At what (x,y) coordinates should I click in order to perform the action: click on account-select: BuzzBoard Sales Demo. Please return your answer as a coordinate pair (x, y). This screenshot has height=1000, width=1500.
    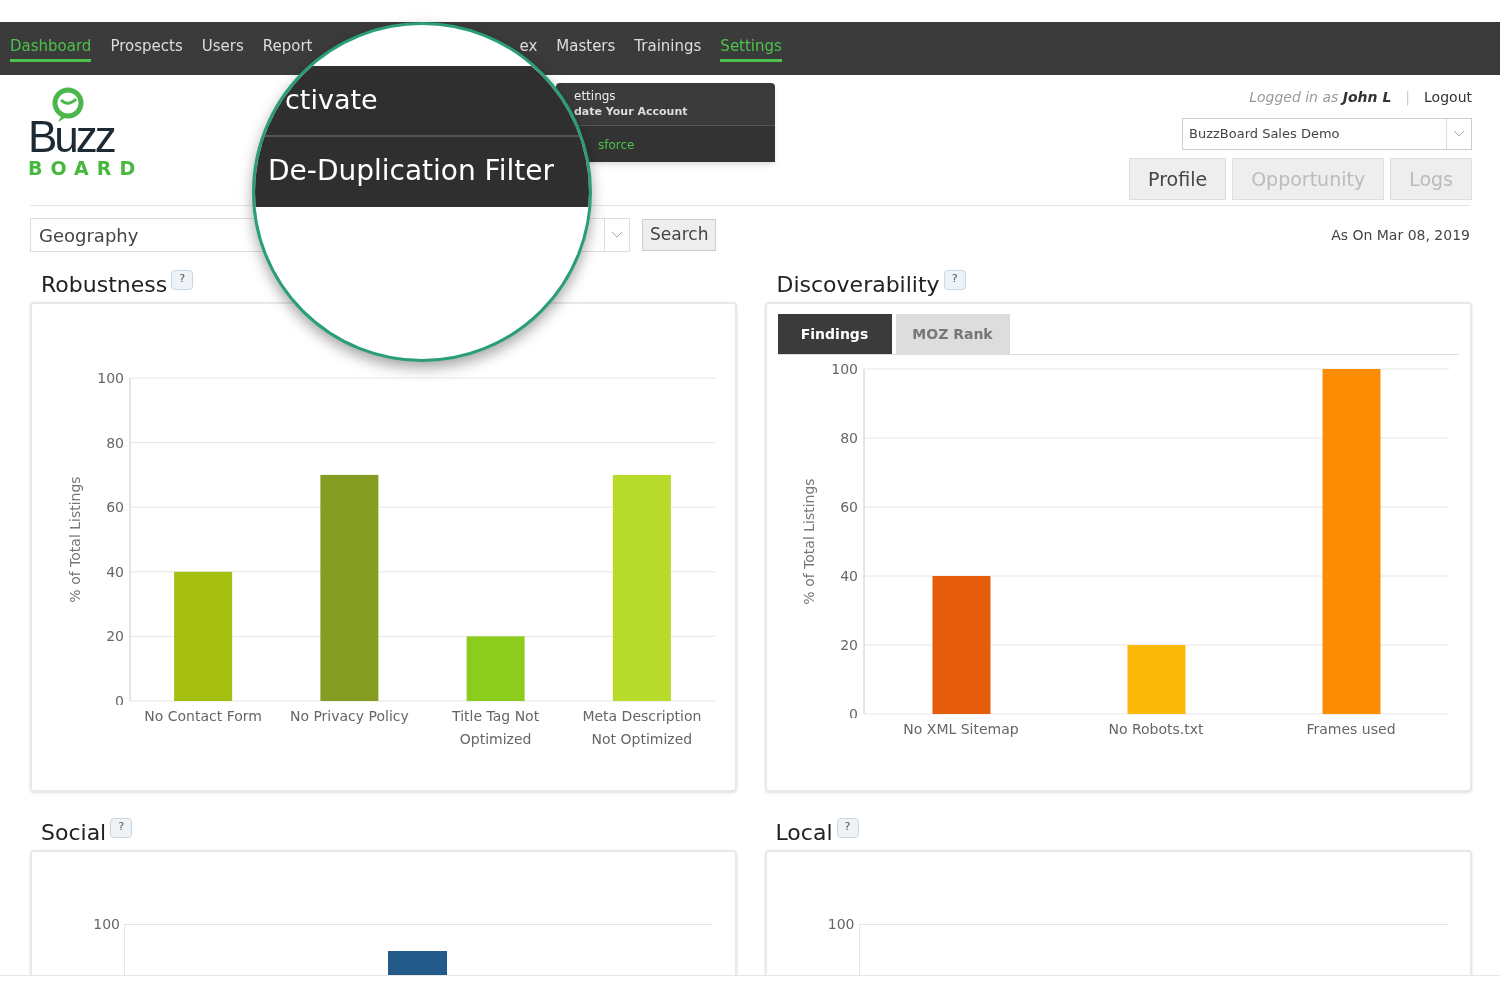
    Looking at the image, I should click on (1327, 134).